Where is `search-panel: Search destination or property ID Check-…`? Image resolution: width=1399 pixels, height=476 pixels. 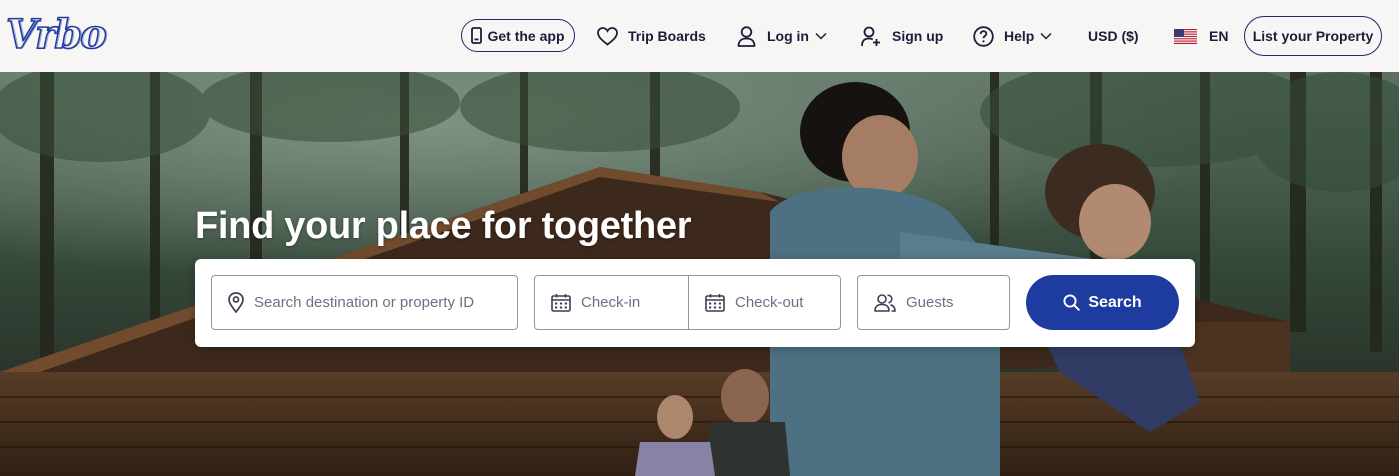 search-panel: Search destination or property ID Check-… is located at coordinates (695, 303).